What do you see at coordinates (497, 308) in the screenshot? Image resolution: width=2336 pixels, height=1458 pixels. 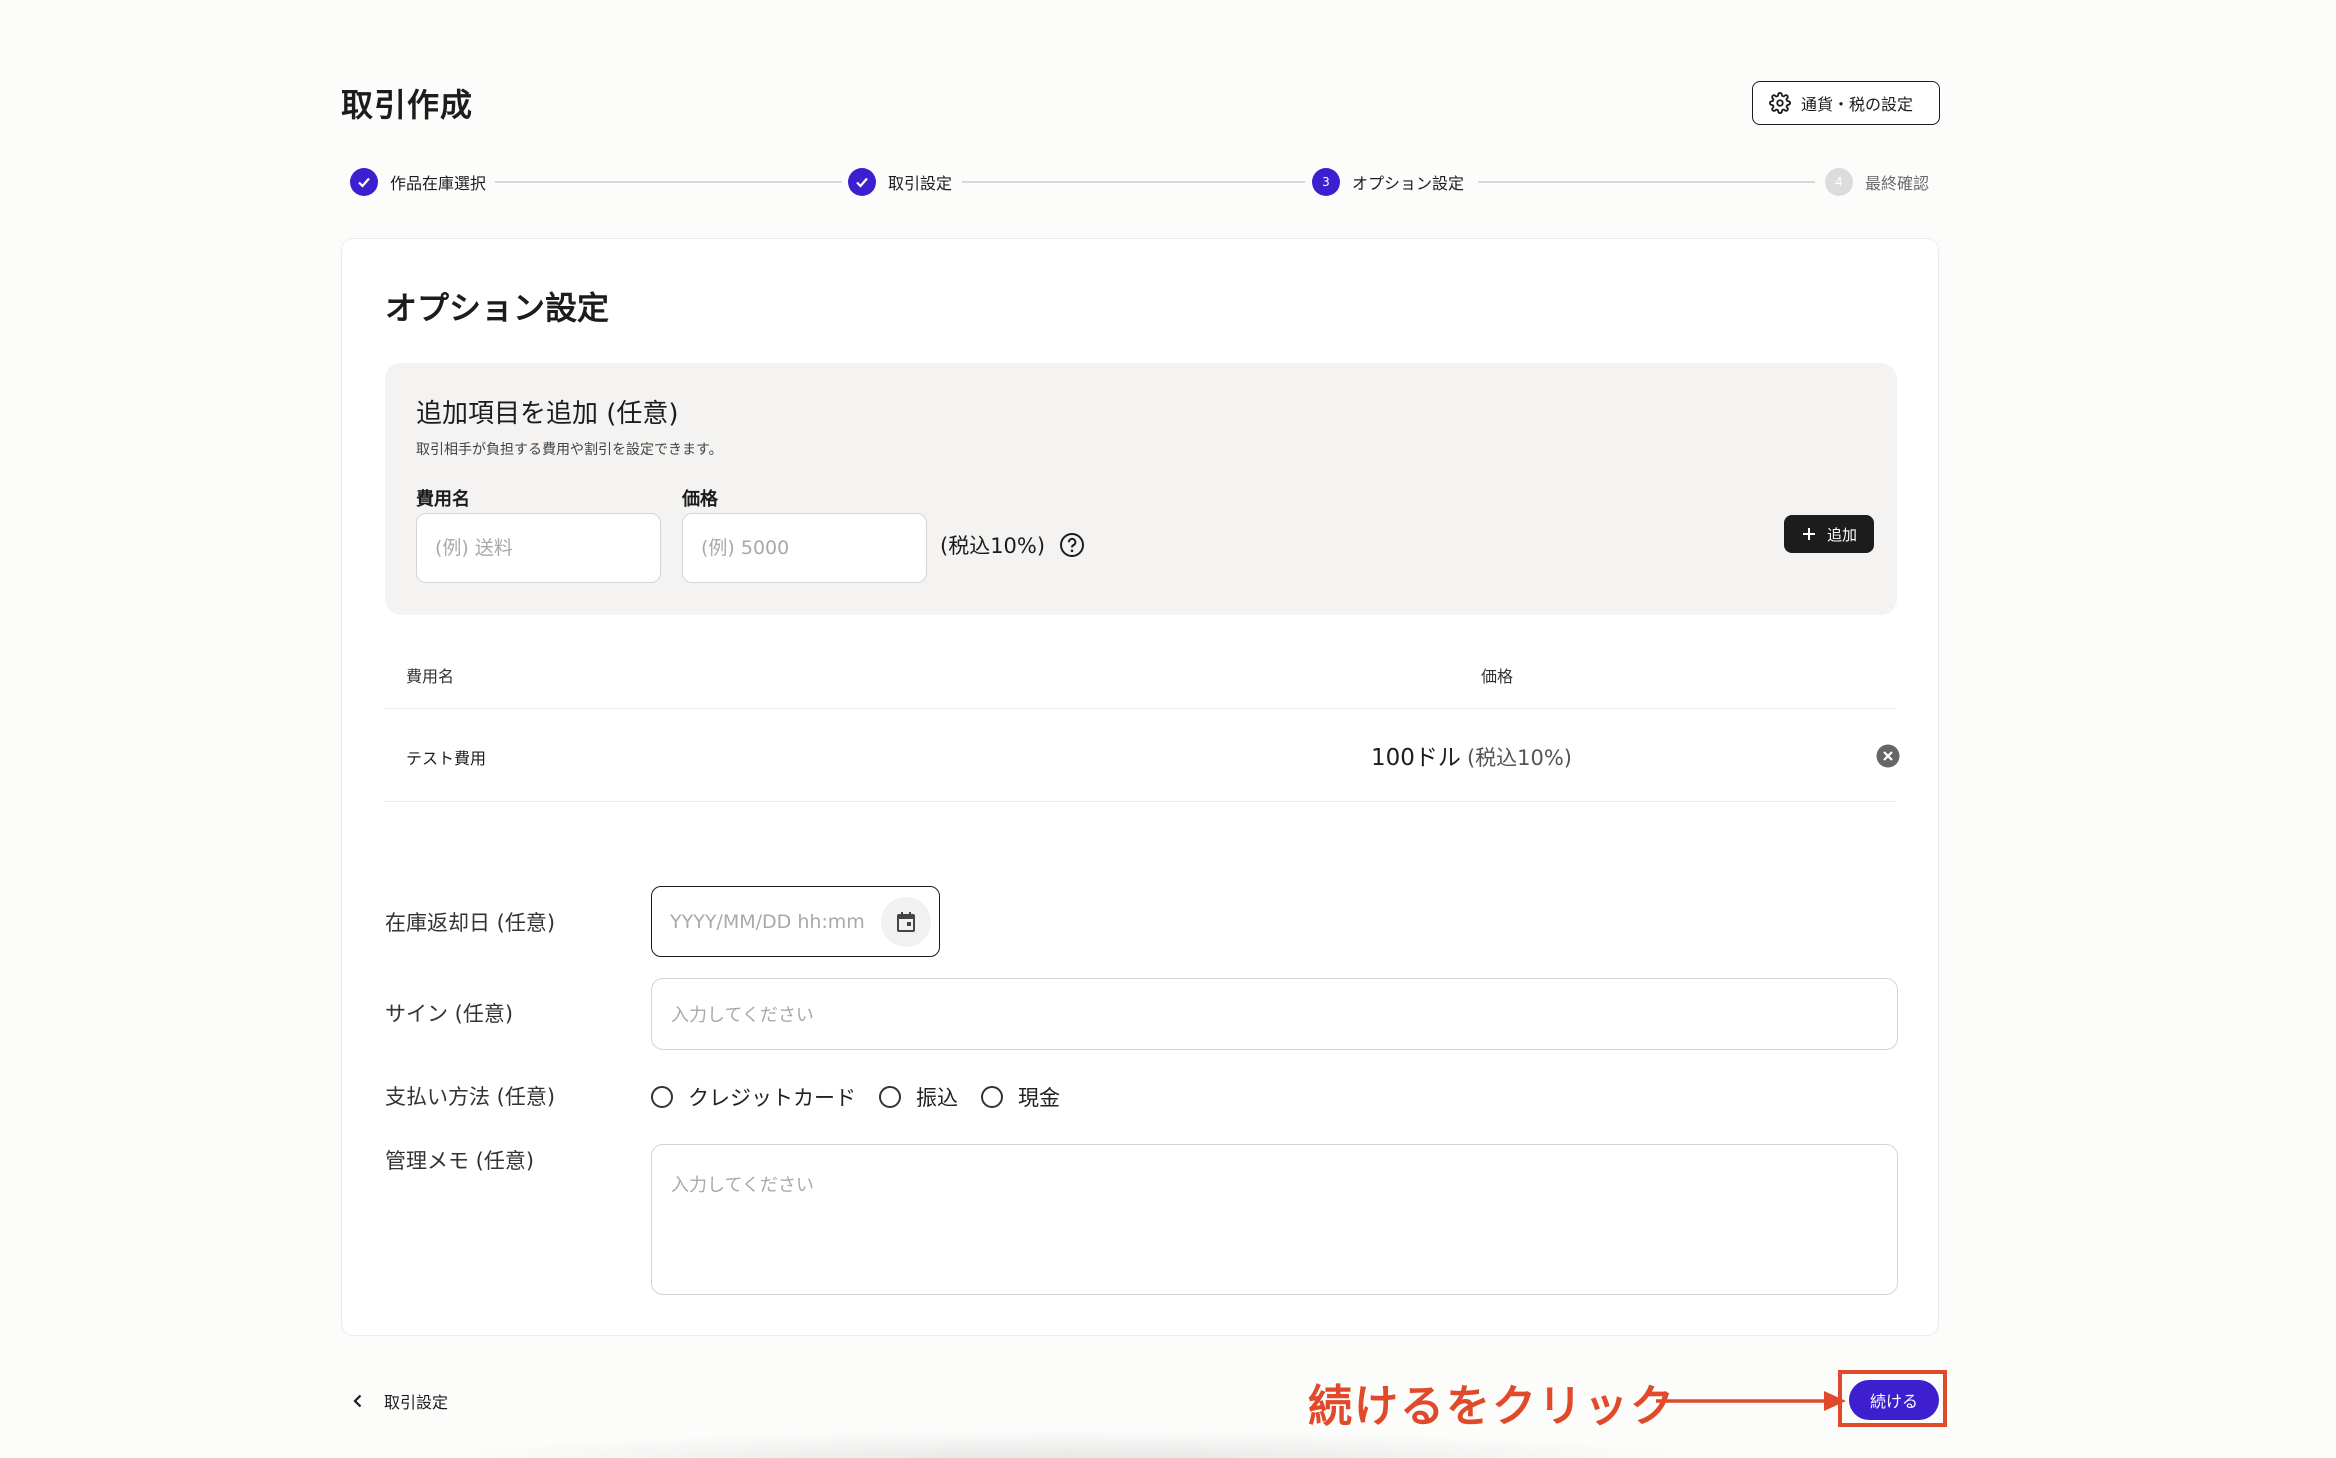 I see `section-title: オプション設定` at bounding box center [497, 308].